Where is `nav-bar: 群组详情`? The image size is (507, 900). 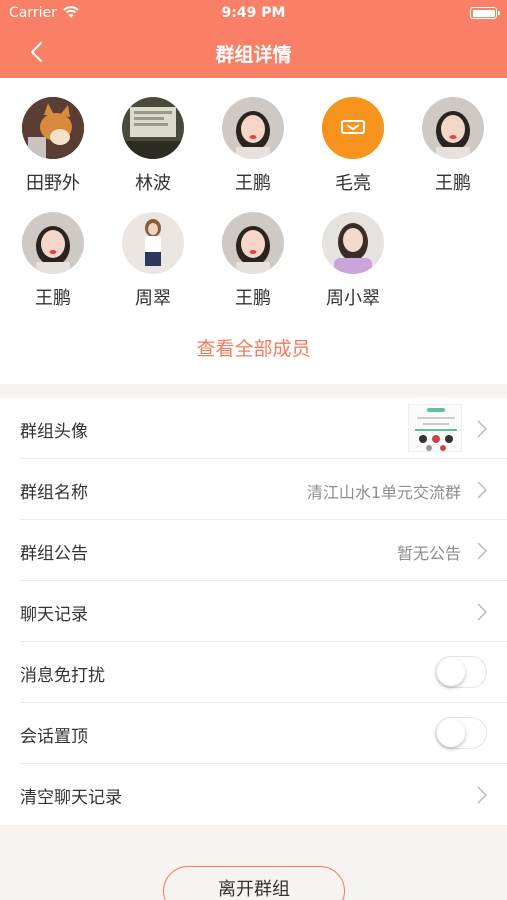 nav-bar: 群组详情 is located at coordinates (253, 53).